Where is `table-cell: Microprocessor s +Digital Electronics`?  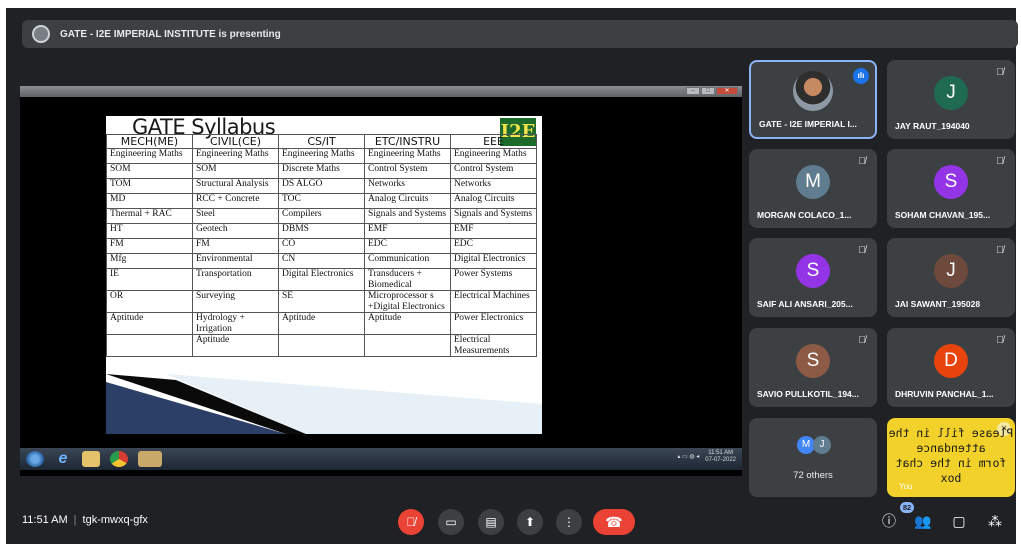
table-cell: Microprocessor s +Digital Electronics is located at coordinates (407, 301).